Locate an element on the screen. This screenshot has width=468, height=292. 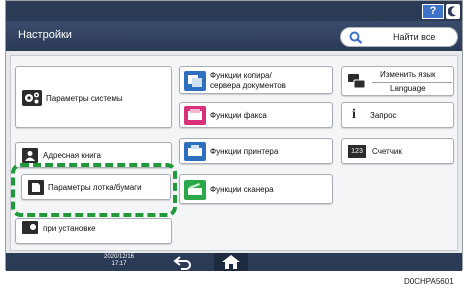
inquiry-tile: i Запрос is located at coordinates (397, 115).